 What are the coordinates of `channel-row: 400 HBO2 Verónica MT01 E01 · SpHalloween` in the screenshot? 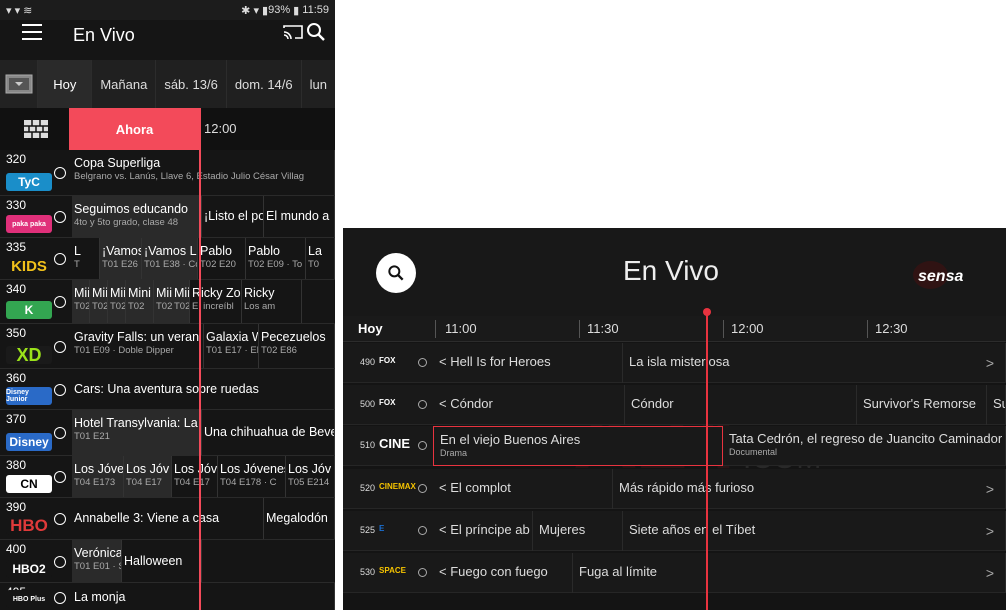 It's located at (167, 561).